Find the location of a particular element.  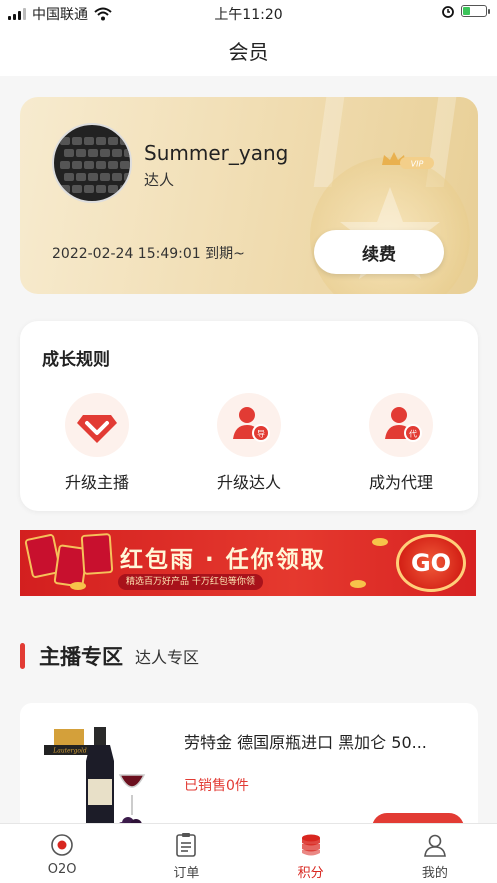

red-envelope-banner: 红包雨 · 任你领取 精选百万好产品 千万红包等你领 GO is located at coordinates (248, 563).